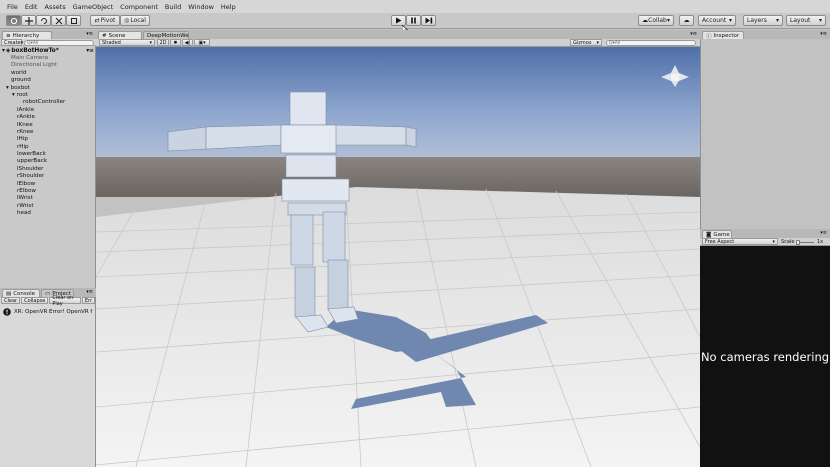  I want to click on hierarchy-item: lWrist, so click(48, 198).